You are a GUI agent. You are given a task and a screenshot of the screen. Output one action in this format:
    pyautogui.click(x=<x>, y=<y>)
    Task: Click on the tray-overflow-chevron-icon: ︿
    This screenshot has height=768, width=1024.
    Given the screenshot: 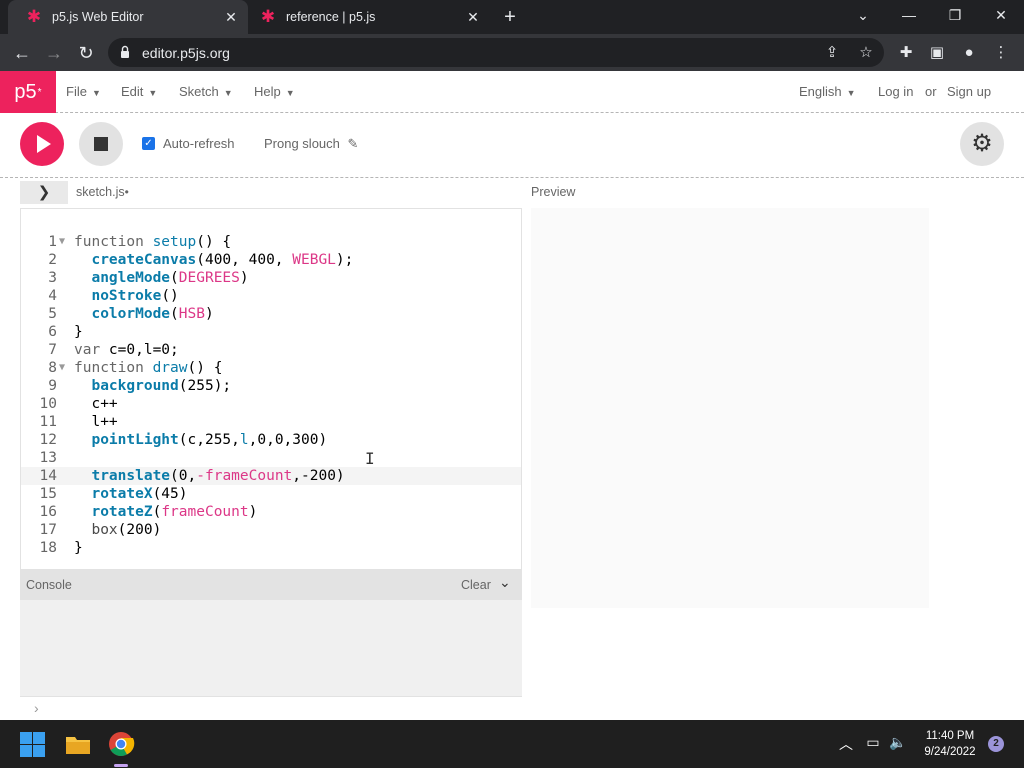 What is the action you would take?
    pyautogui.click(x=846, y=744)
    